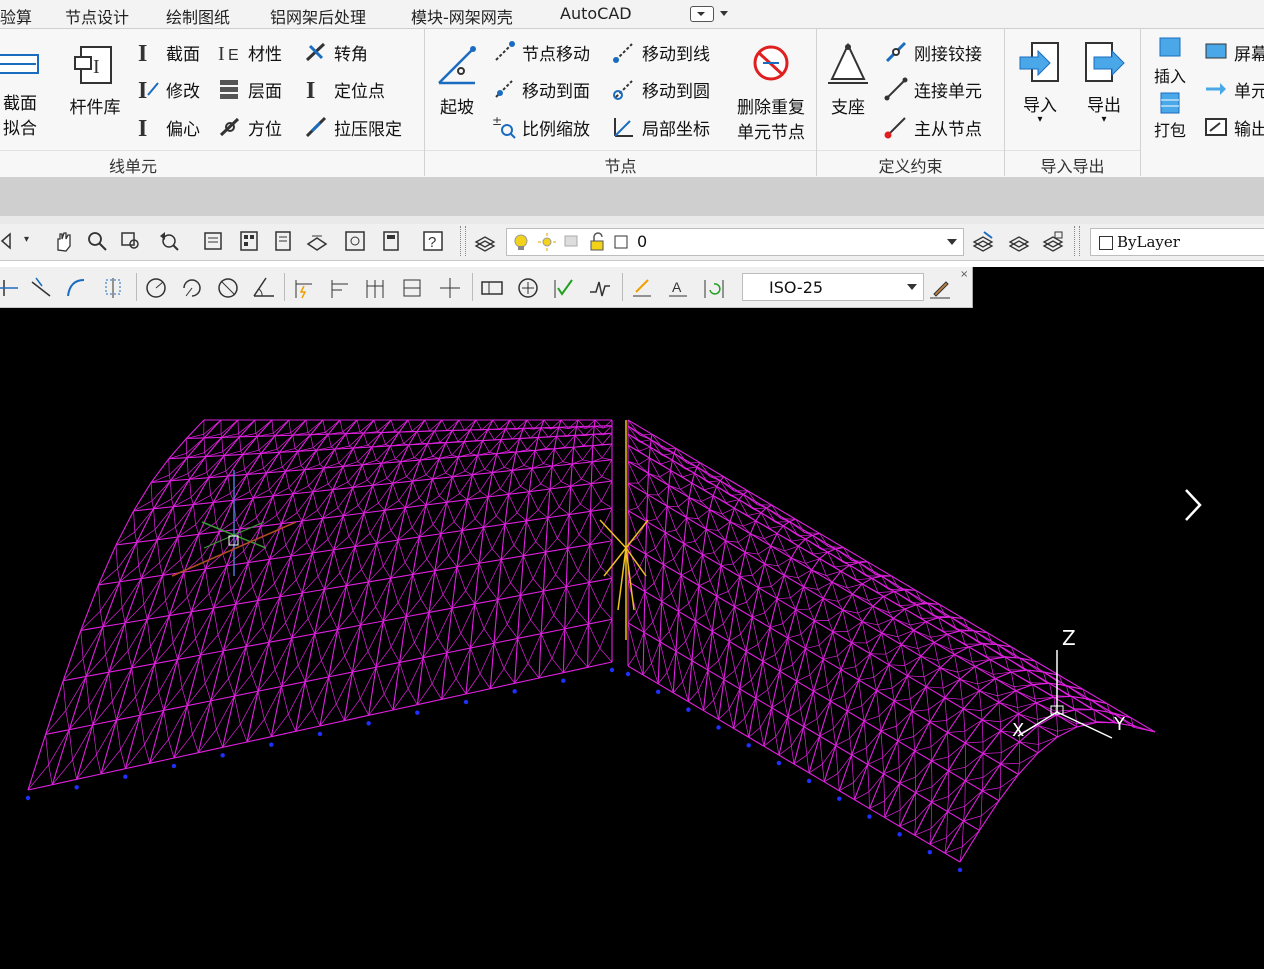 The width and height of the screenshot is (1264, 969). Describe the element at coordinates (462, 16) in the screenshot. I see `menu-item-grid-module: 模块-网架网壳` at that location.